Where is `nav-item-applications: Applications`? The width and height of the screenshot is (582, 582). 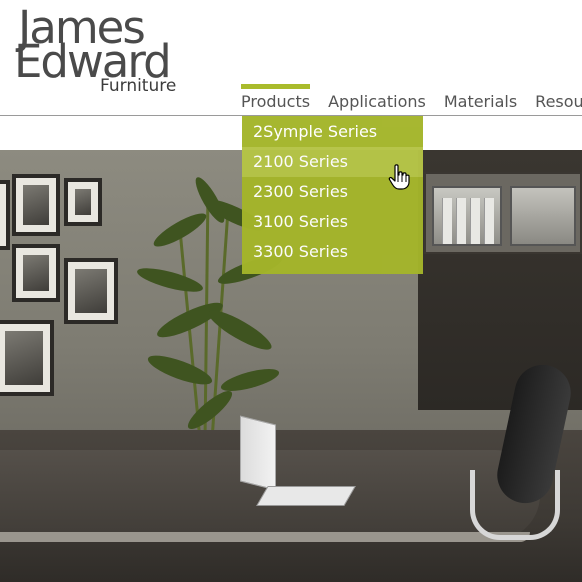 nav-item-applications: Applications is located at coordinates (377, 100).